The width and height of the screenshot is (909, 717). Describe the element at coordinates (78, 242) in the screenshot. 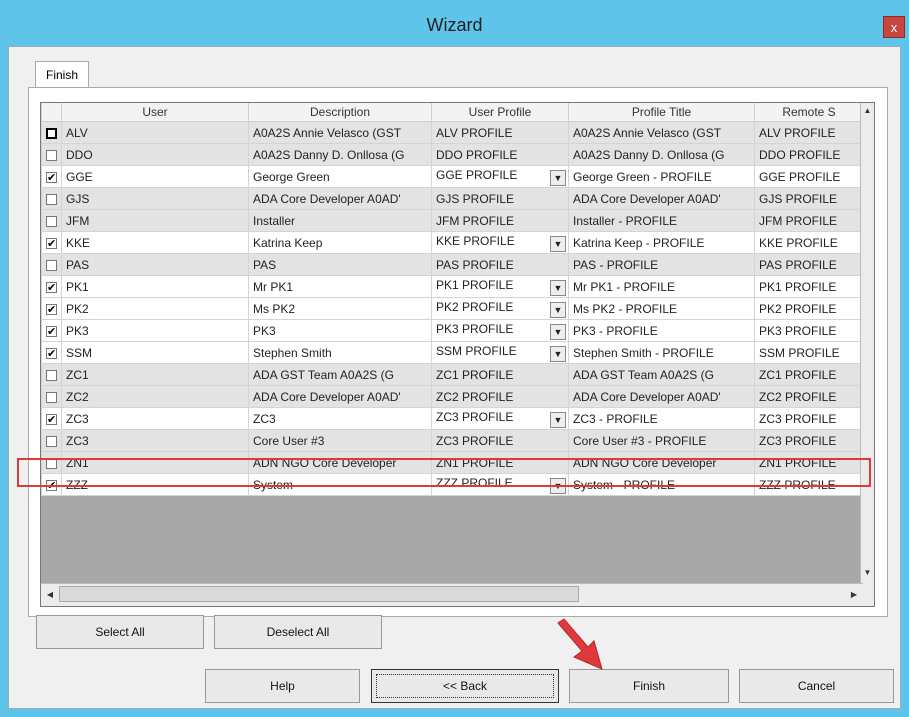

I see `user-cell-text: KKE` at that location.